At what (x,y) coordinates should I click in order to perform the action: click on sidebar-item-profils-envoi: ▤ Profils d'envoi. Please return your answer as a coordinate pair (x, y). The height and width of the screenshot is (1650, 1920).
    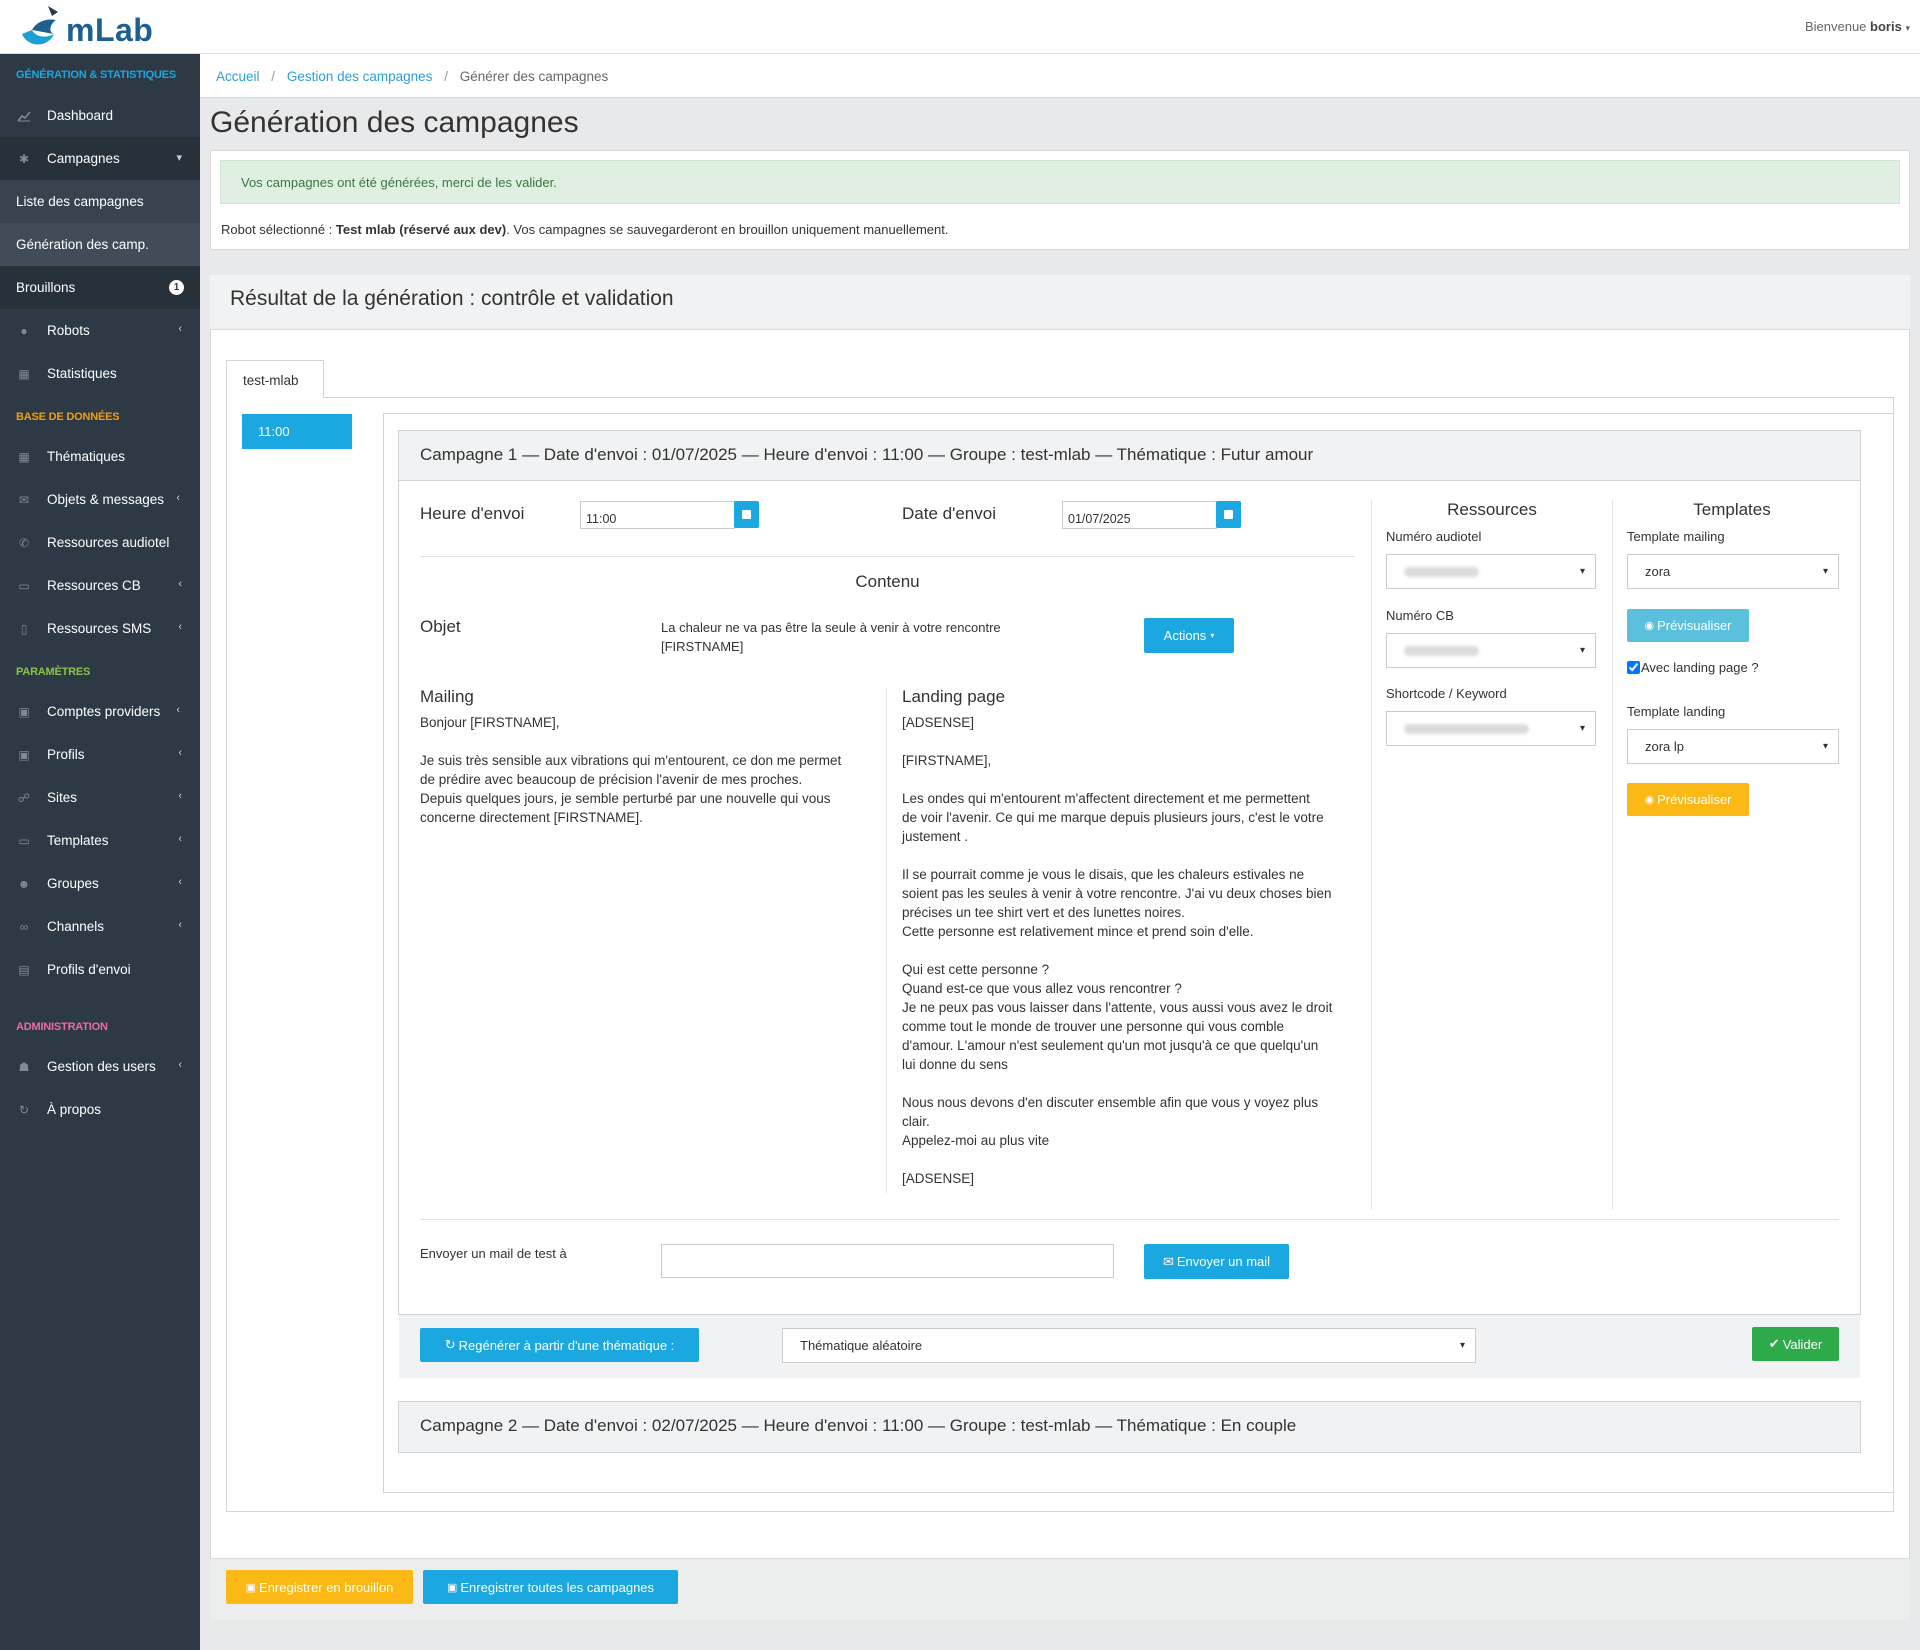
    Looking at the image, I should click on (100, 969).